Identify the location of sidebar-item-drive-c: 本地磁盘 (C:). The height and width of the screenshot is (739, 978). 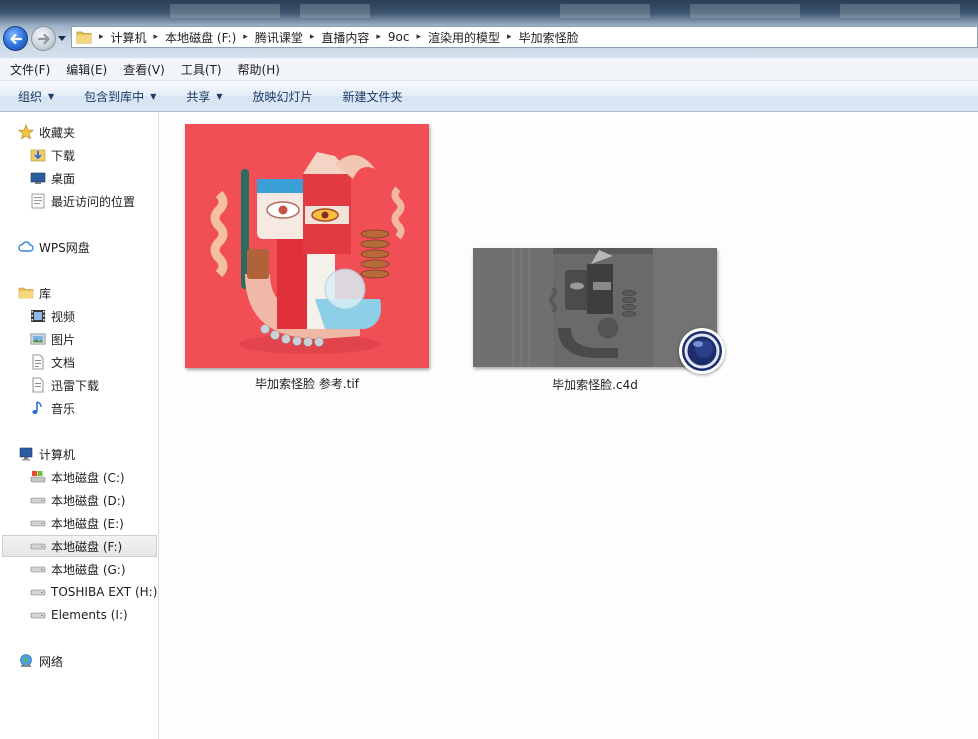
(77, 477).